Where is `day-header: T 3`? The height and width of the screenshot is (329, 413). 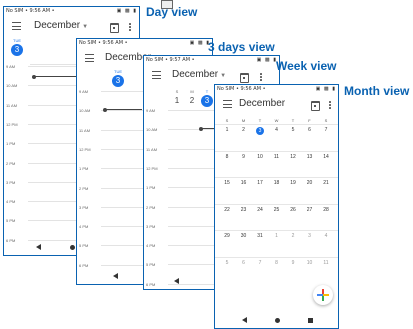
day-header: T 3 is located at coordinates (207, 98).